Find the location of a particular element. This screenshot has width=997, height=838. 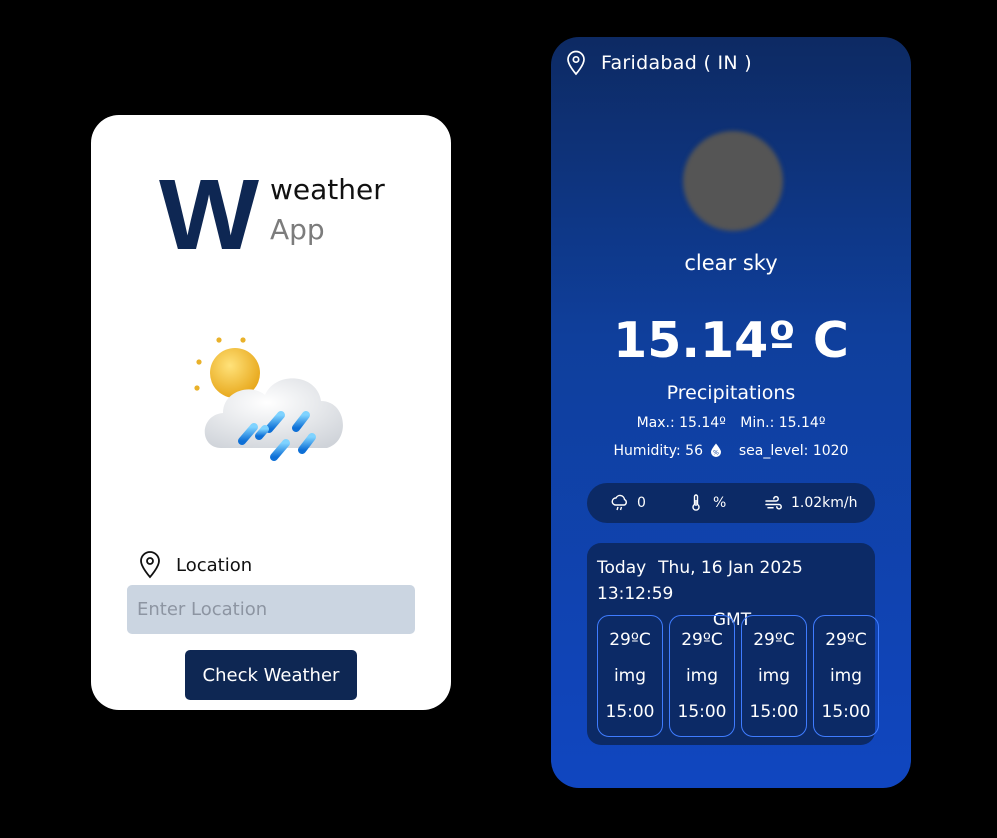

city-label: Faridabad is located at coordinates (649, 63).